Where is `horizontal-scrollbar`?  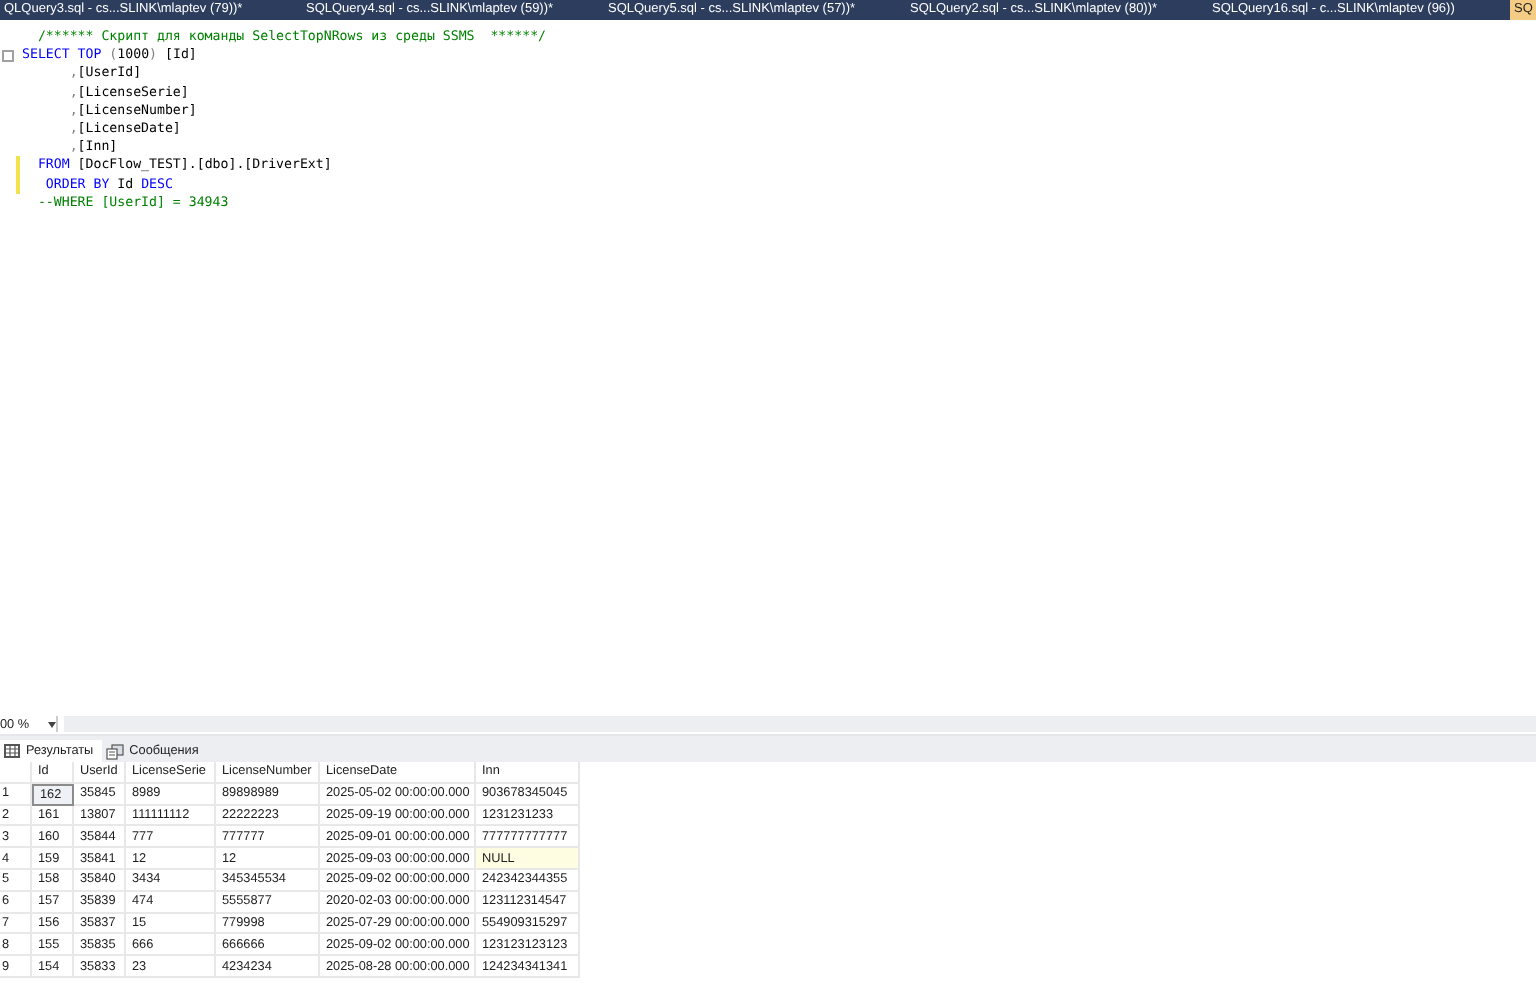
horizontal-scrollbar is located at coordinates (800, 724).